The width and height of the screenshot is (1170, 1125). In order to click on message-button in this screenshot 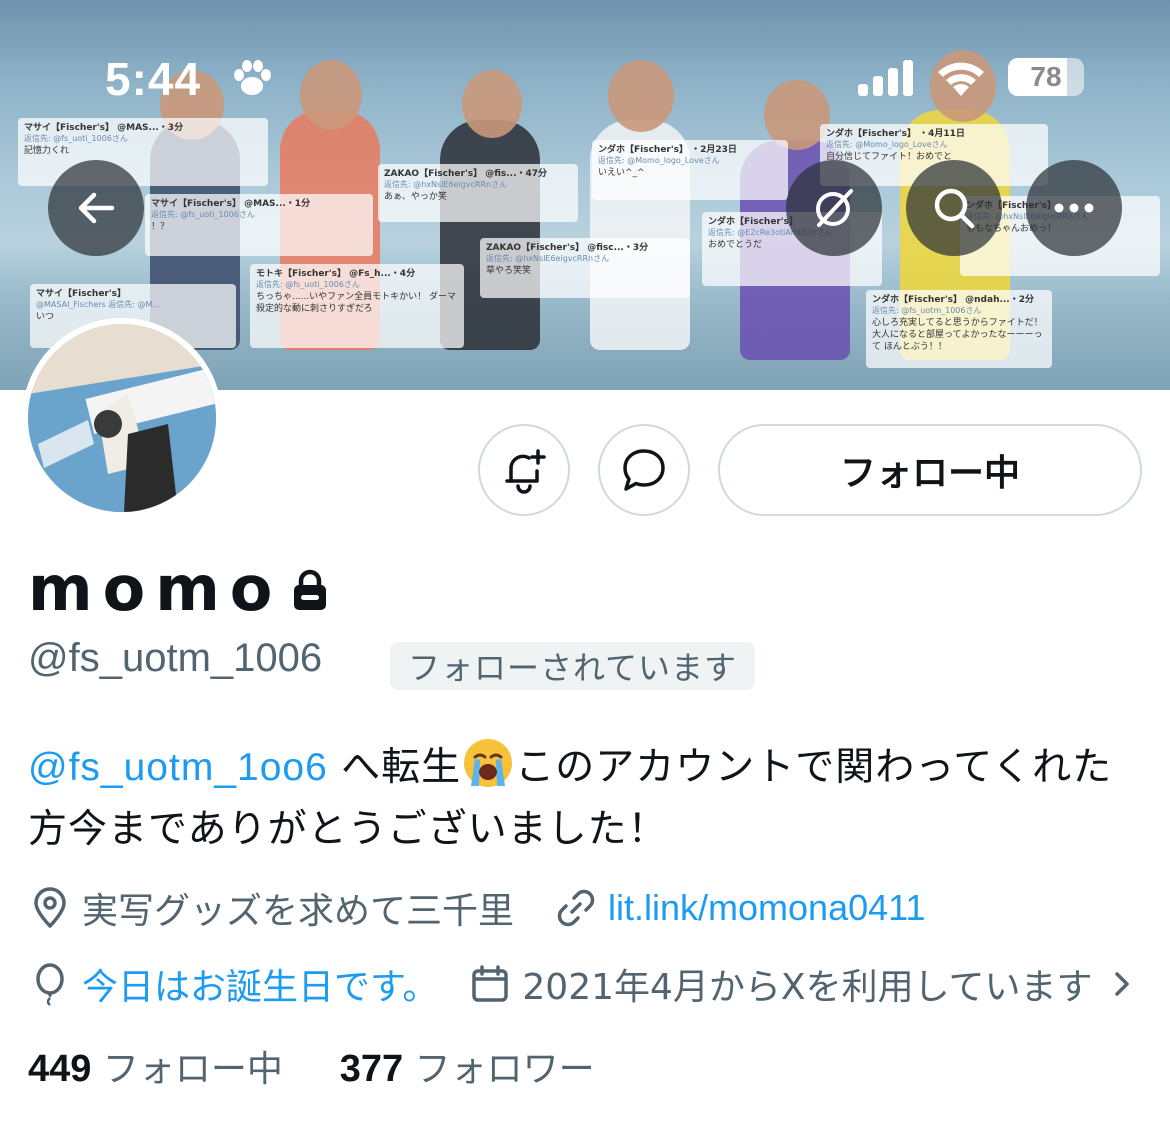, I will do `click(644, 470)`.